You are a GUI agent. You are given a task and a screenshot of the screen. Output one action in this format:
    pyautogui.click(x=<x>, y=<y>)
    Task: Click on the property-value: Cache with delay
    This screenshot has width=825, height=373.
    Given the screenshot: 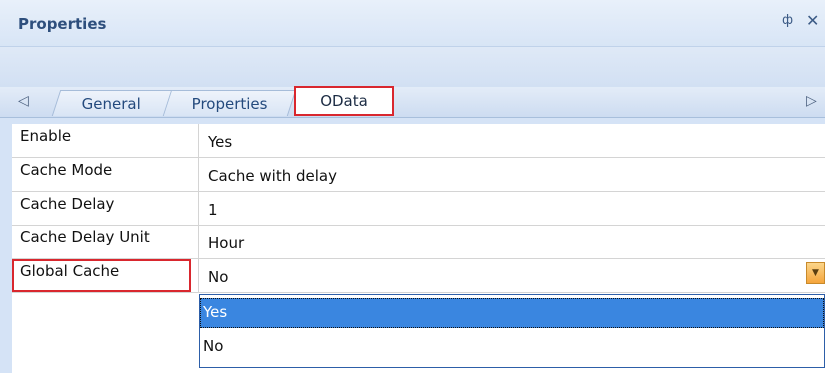 What is the action you would take?
    pyautogui.click(x=512, y=174)
    